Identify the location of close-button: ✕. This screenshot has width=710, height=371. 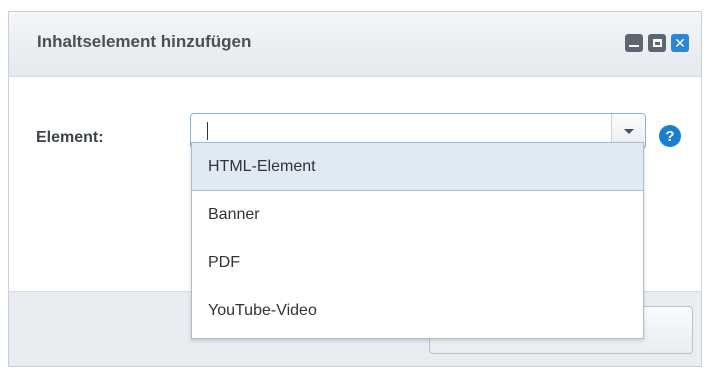
(680, 43).